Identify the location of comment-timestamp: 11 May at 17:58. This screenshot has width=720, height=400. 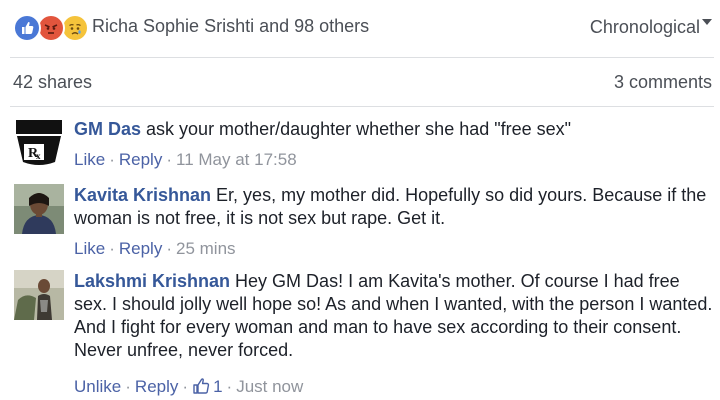
(236, 159).